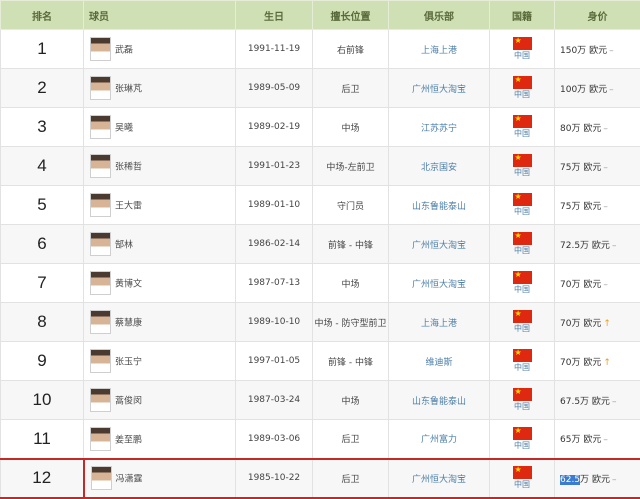 This screenshot has height=499, width=640. I want to click on birthday-cell: 1991-11-19, so click(274, 49).